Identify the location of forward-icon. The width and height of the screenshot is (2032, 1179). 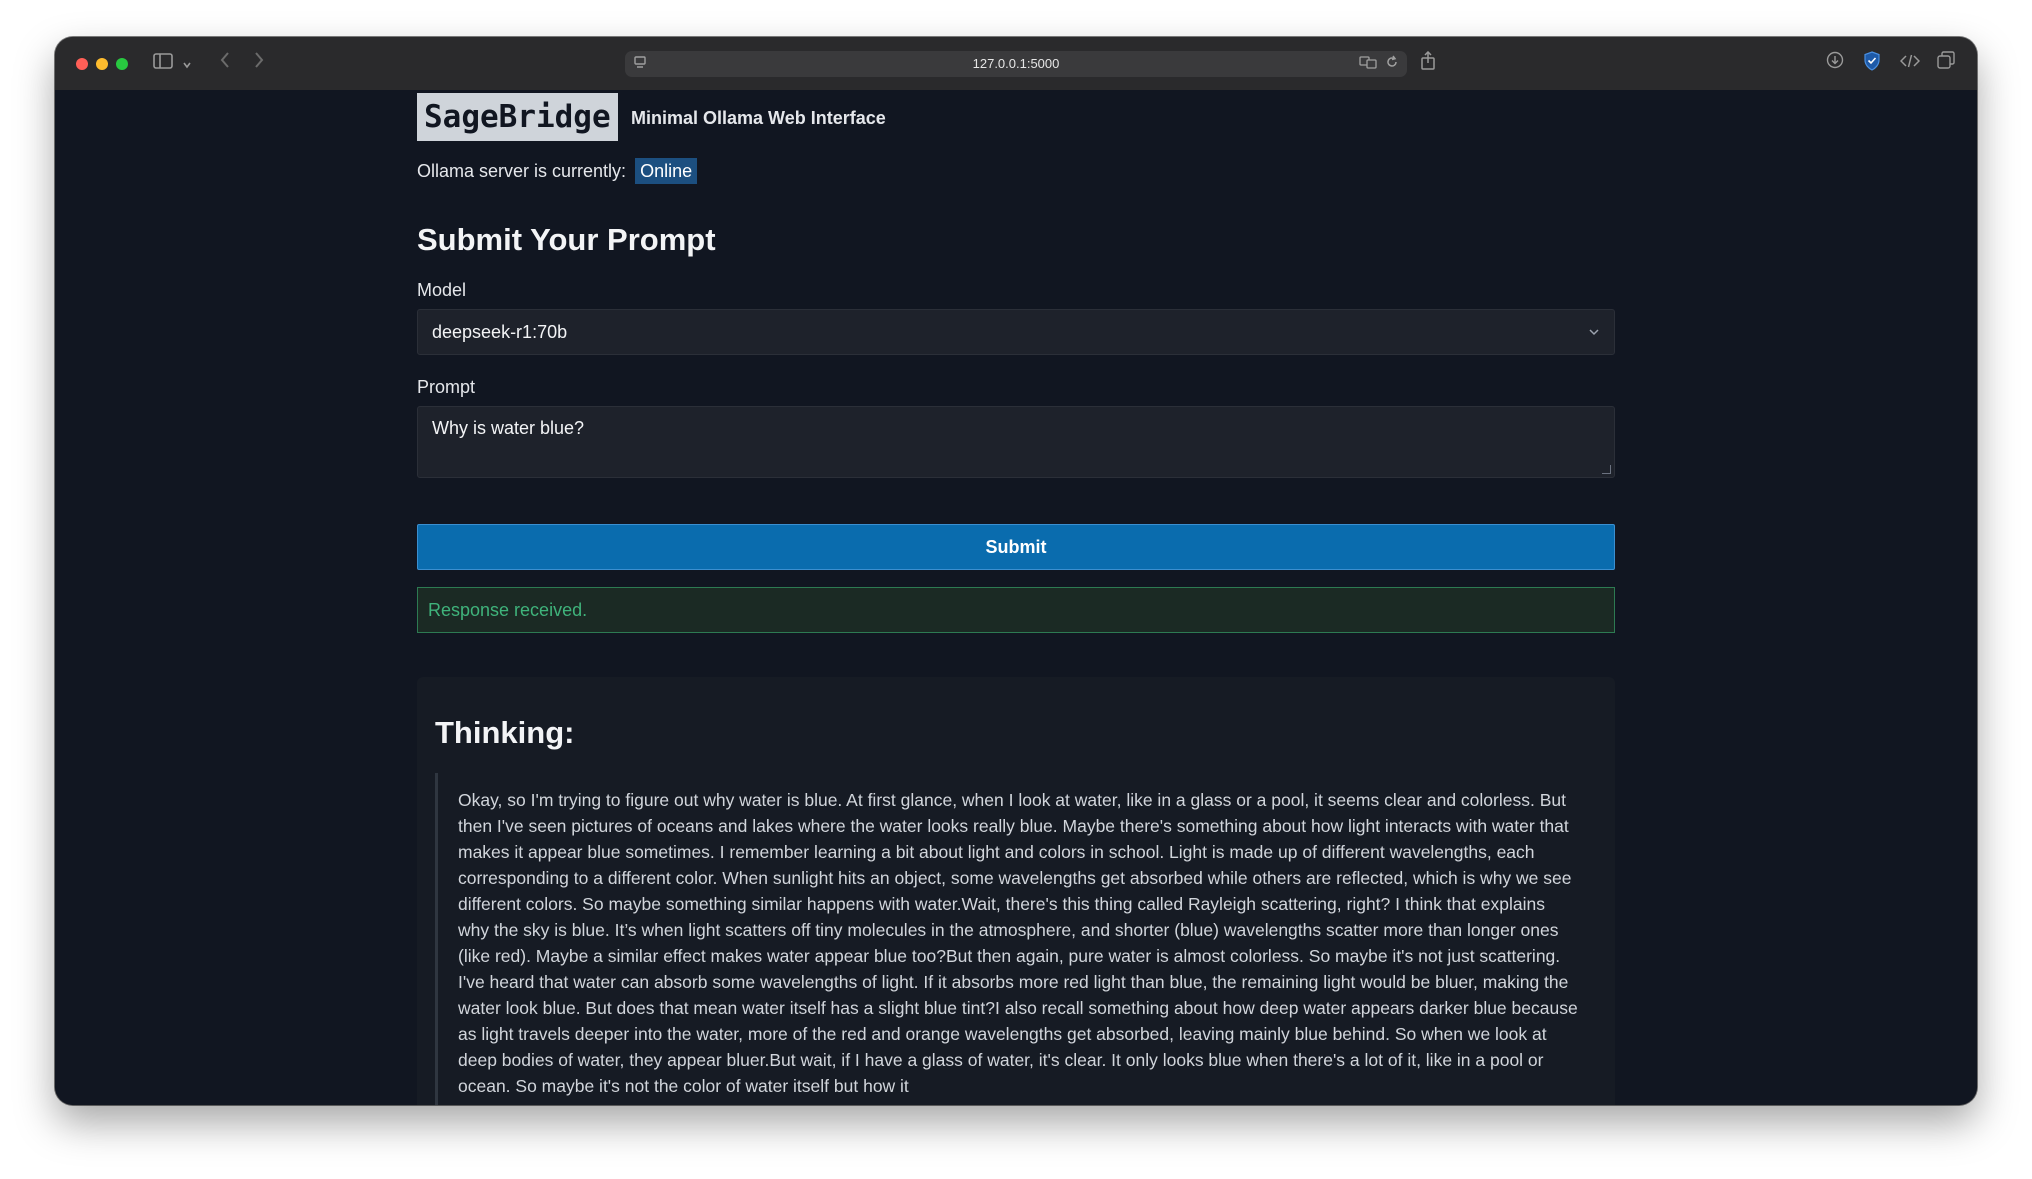
(259, 63).